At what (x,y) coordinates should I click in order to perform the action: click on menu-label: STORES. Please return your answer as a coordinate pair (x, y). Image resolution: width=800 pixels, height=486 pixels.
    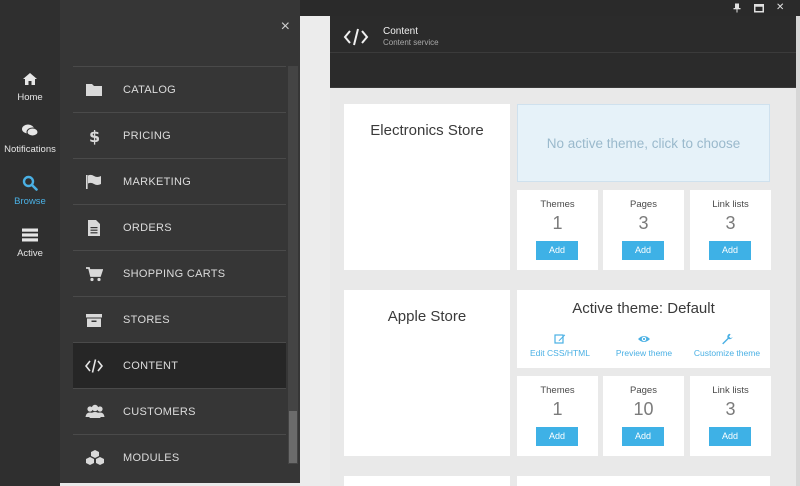
    Looking at the image, I should click on (146, 320).